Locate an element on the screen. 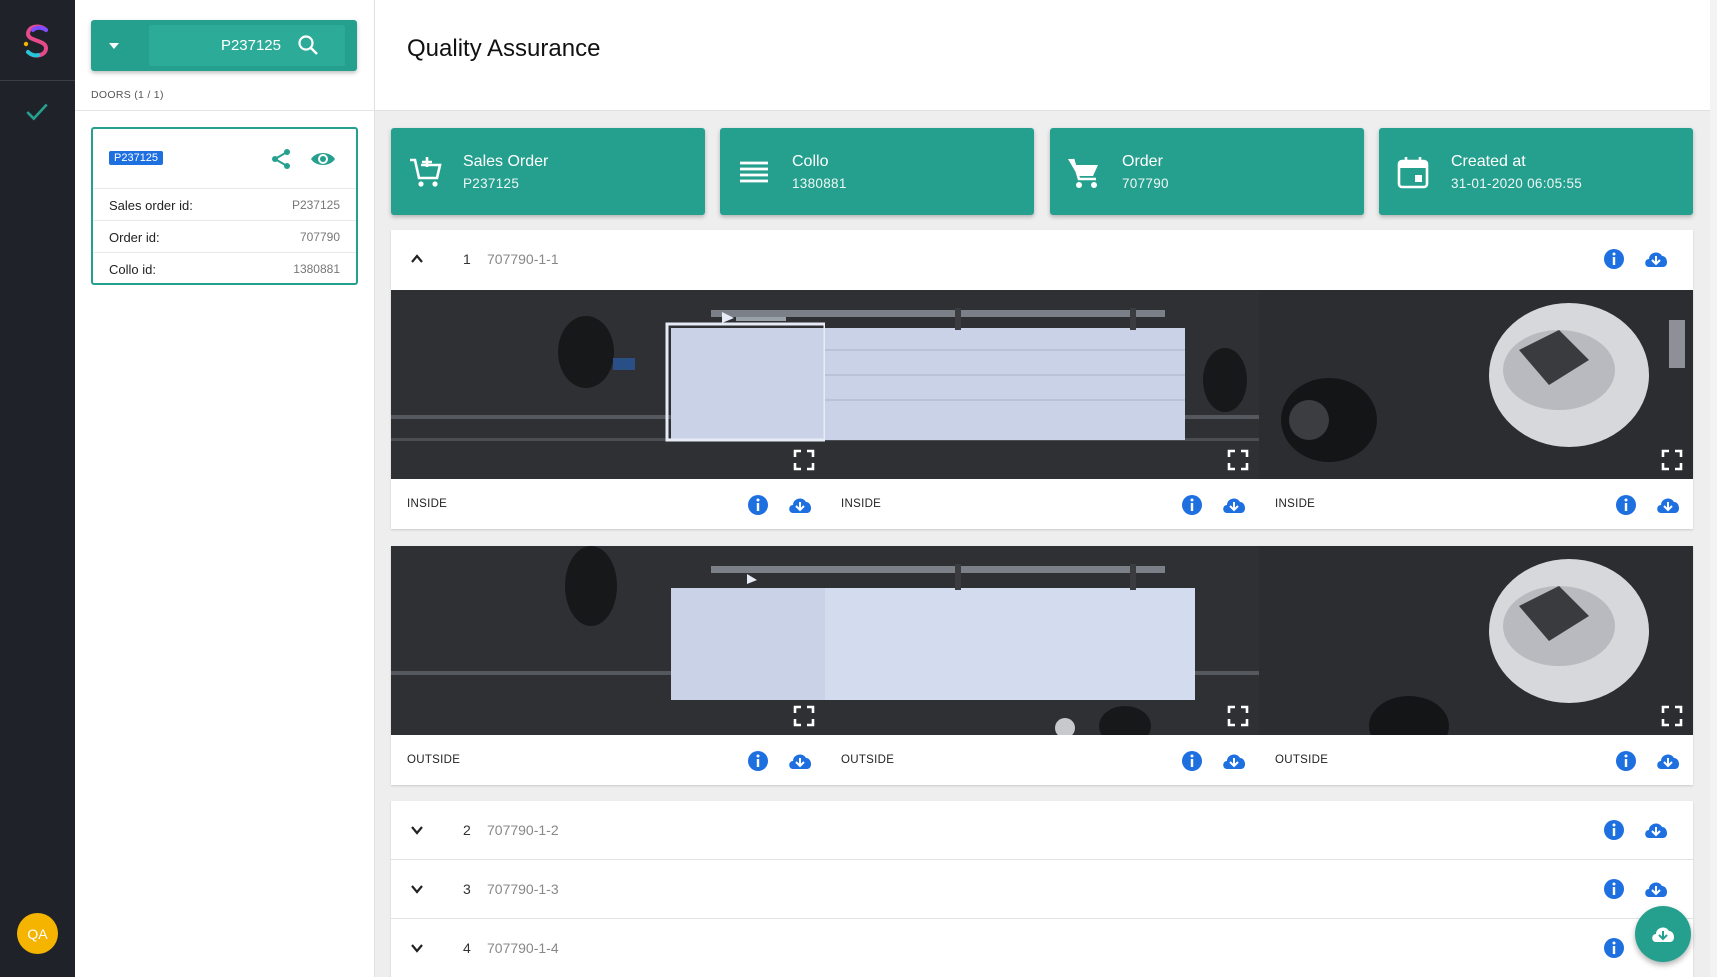  row-number: 3 is located at coordinates (467, 889).